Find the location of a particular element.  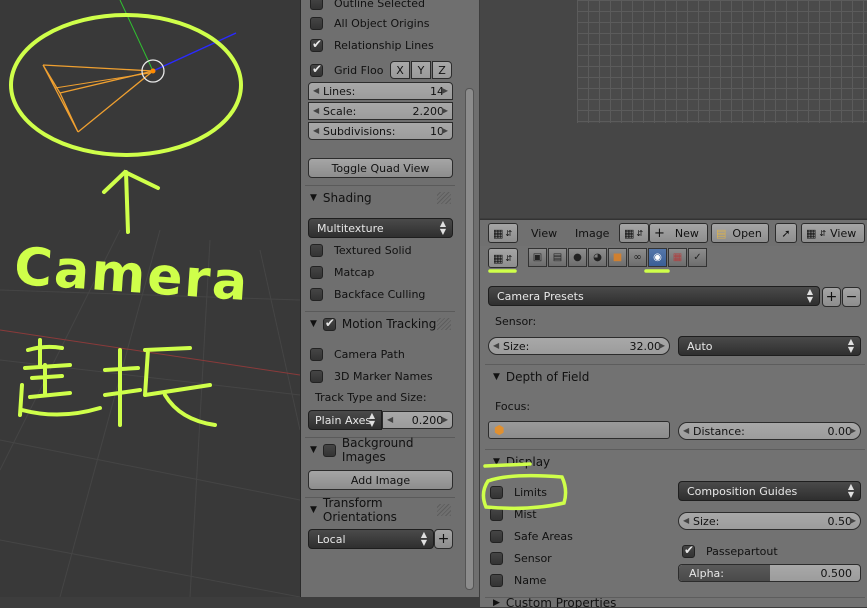

all-object-origins-checkbox is located at coordinates (316, 23).